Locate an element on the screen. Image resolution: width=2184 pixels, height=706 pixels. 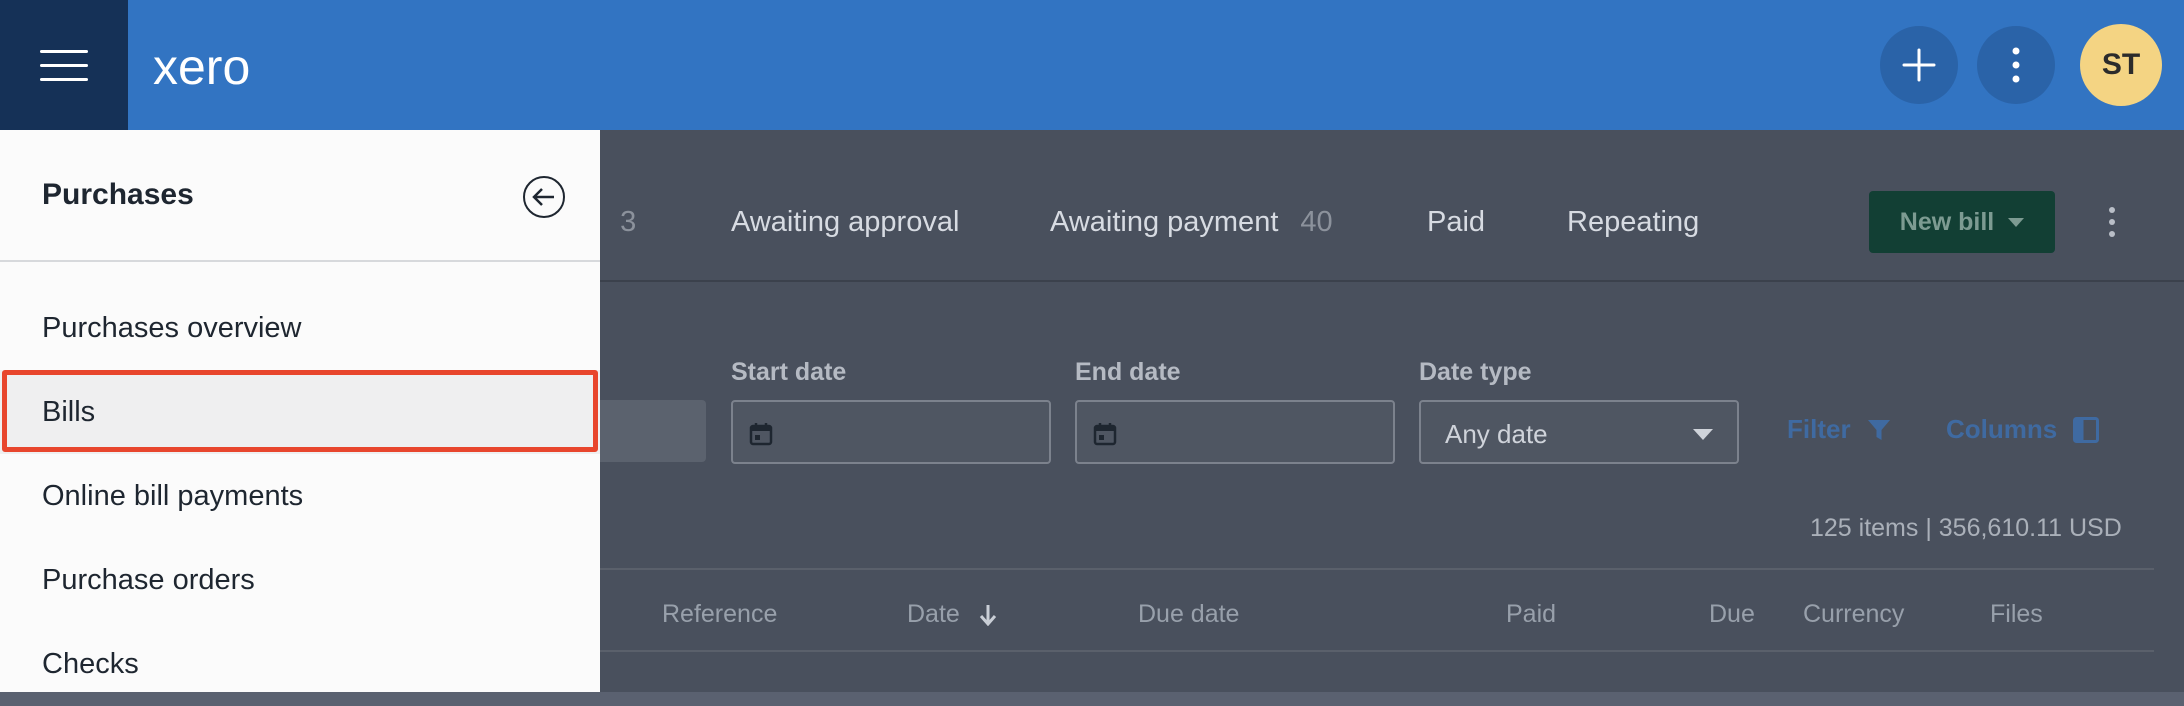
nav-item-label: Purchase orders is located at coordinates (148, 579).